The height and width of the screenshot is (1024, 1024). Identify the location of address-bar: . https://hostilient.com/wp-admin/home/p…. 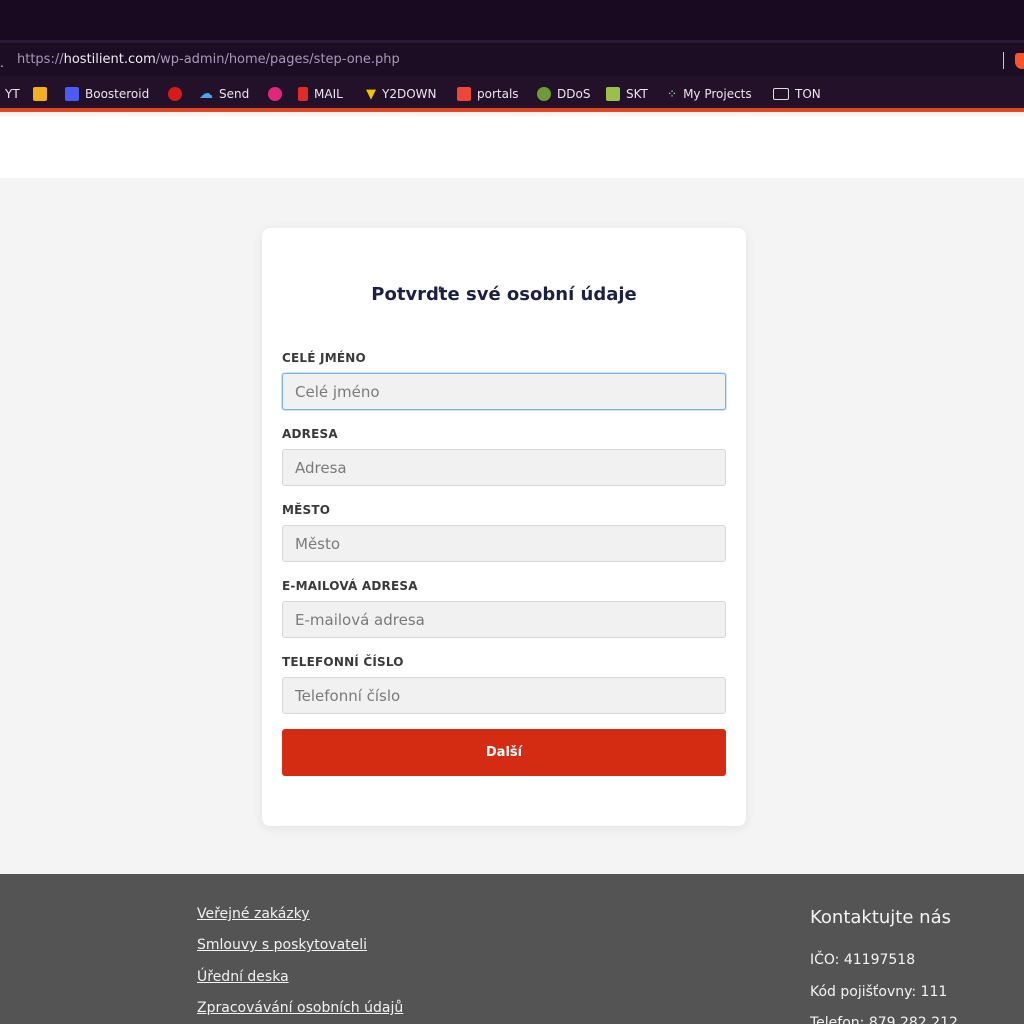
(512, 58).